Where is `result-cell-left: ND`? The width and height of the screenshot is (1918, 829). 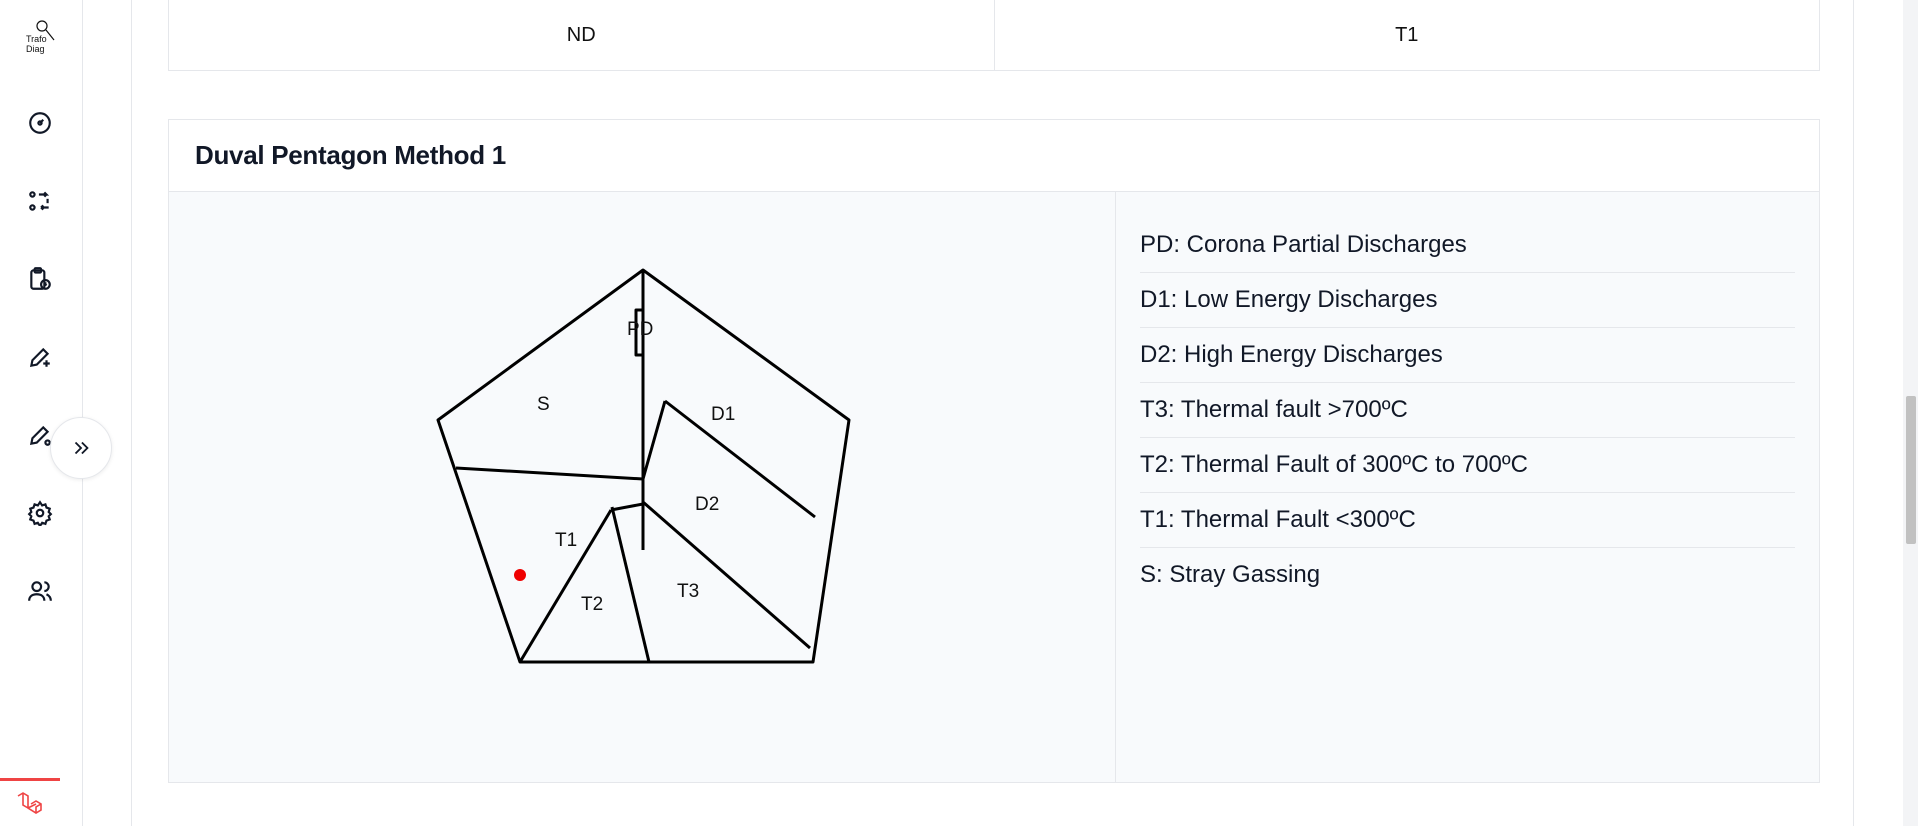
result-cell-left: ND is located at coordinates (581, 34).